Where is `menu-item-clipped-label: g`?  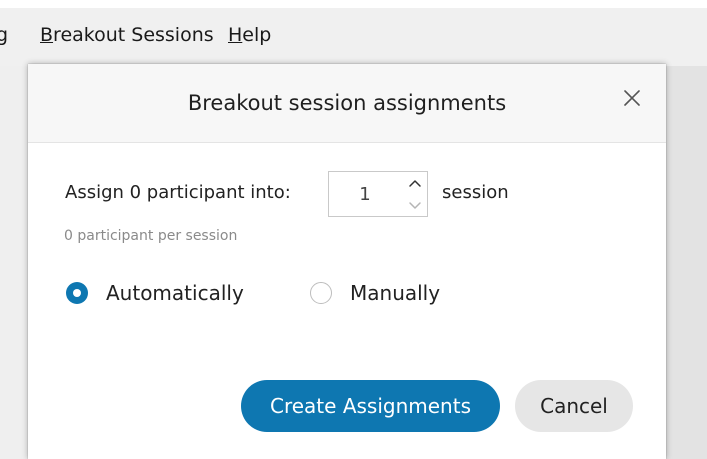 menu-item-clipped-label: g is located at coordinates (4, 35).